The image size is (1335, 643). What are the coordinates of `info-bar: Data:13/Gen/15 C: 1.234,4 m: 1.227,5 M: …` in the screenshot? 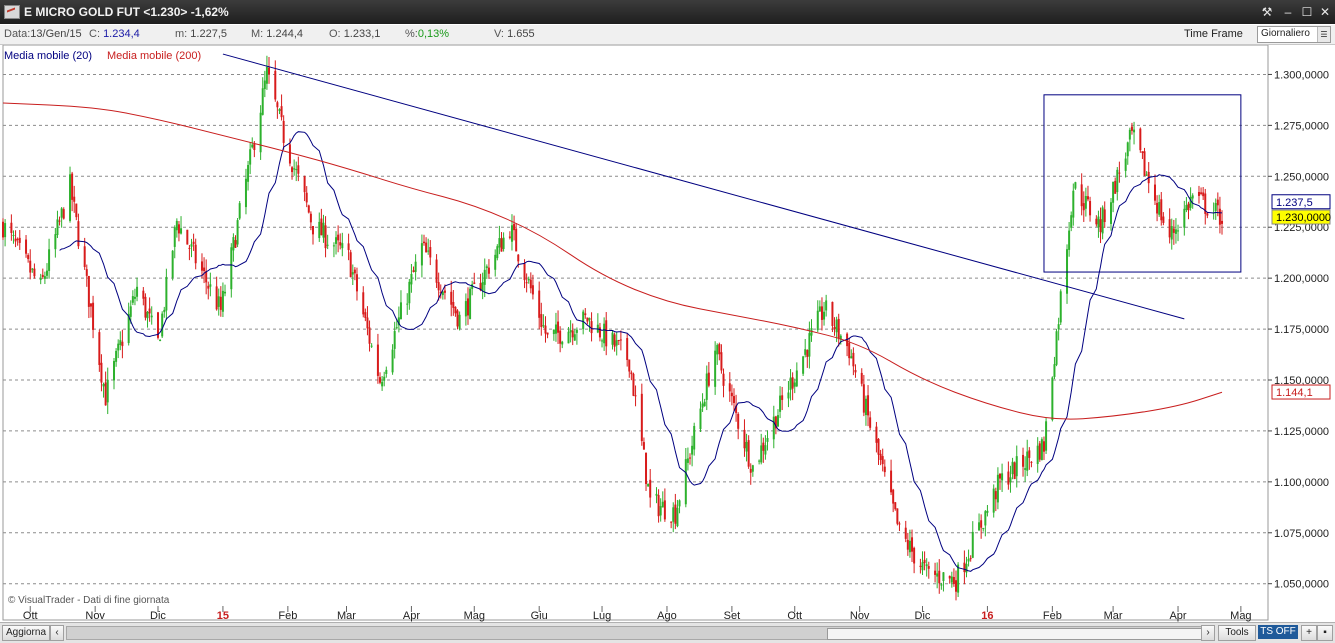 It's located at (667, 35).